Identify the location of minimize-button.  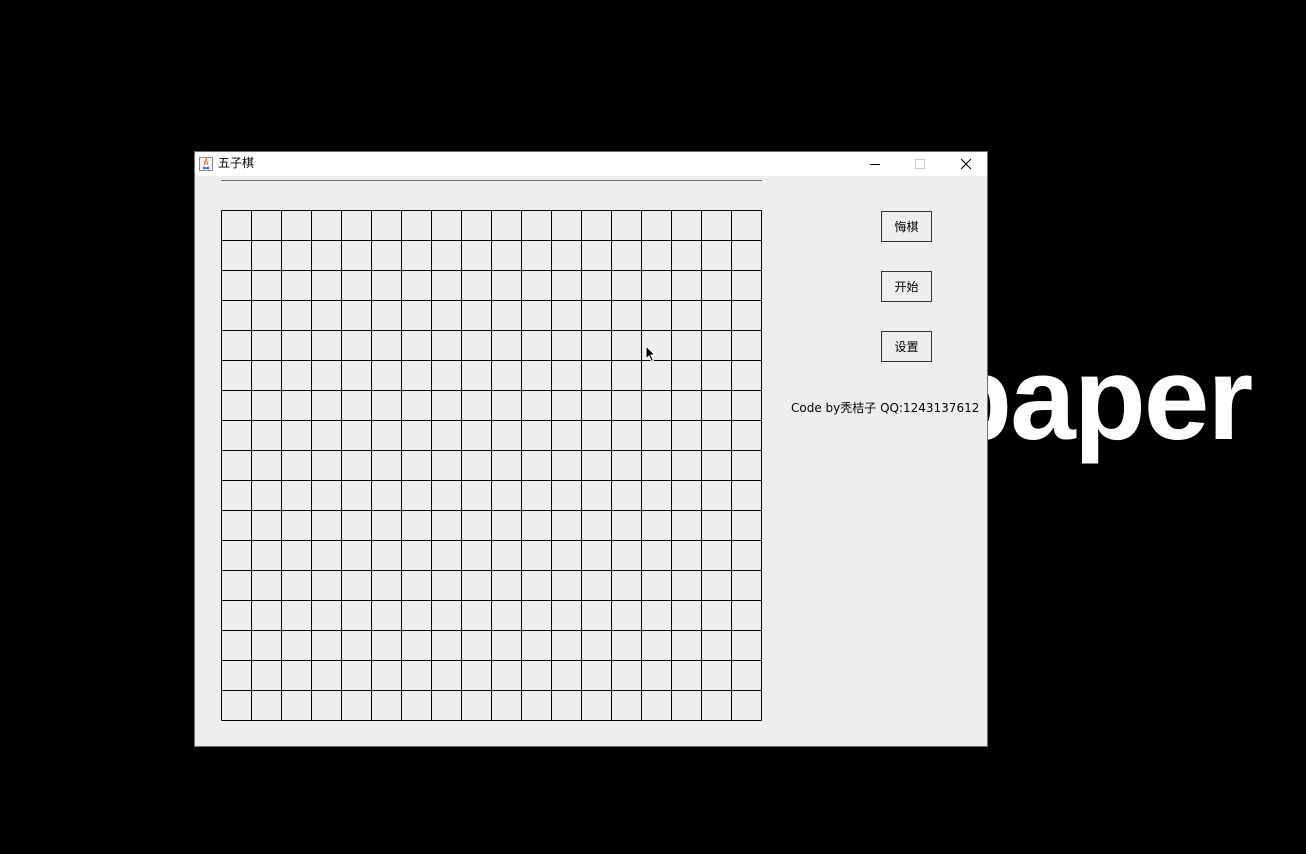
(874, 164).